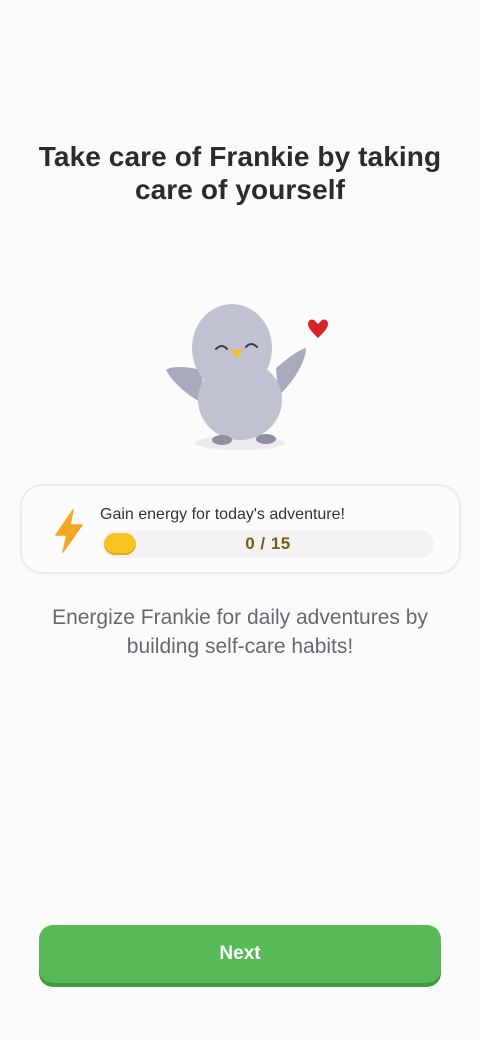 The image size is (480, 1040). Describe the element at coordinates (69, 531) in the screenshot. I see `lightning-bolt-icon` at that location.